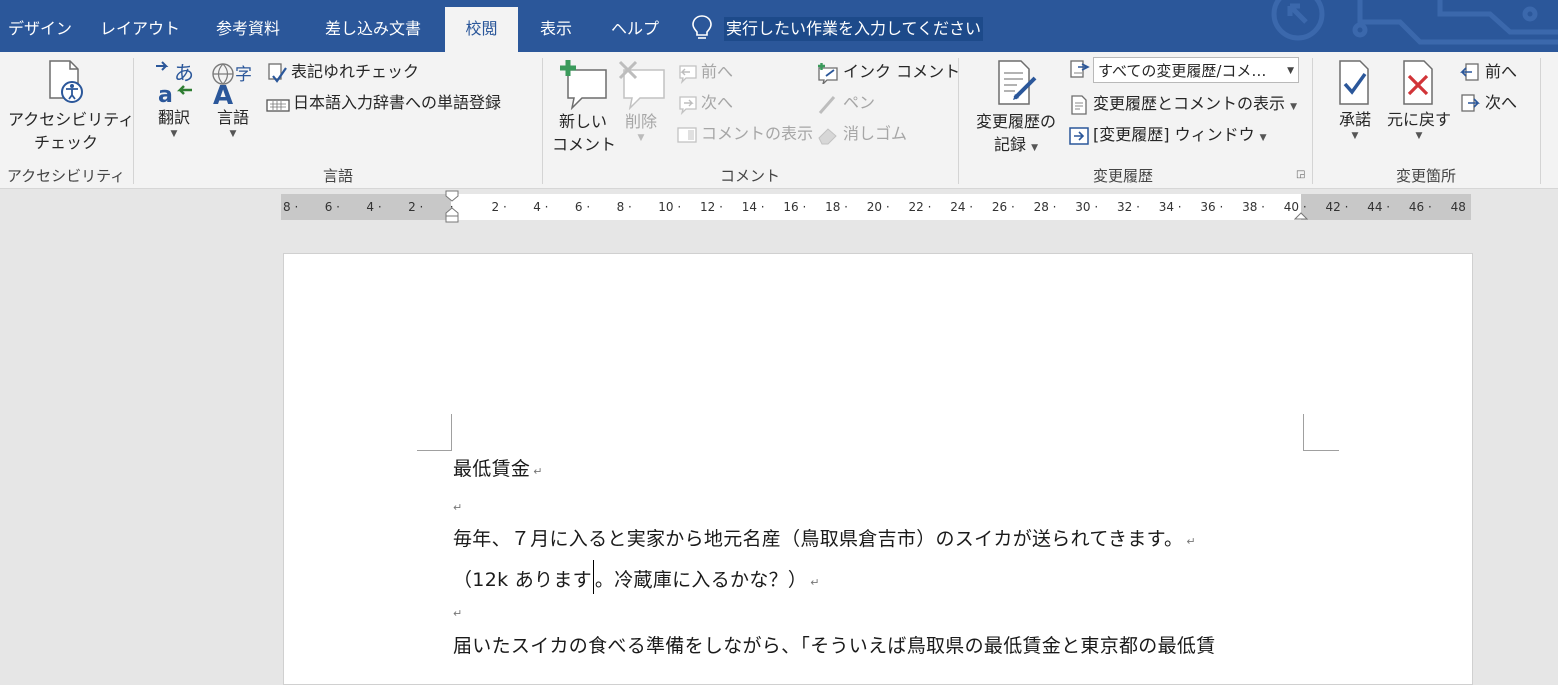  I want to click on tab-layout: レイアウト, so click(140, 29).